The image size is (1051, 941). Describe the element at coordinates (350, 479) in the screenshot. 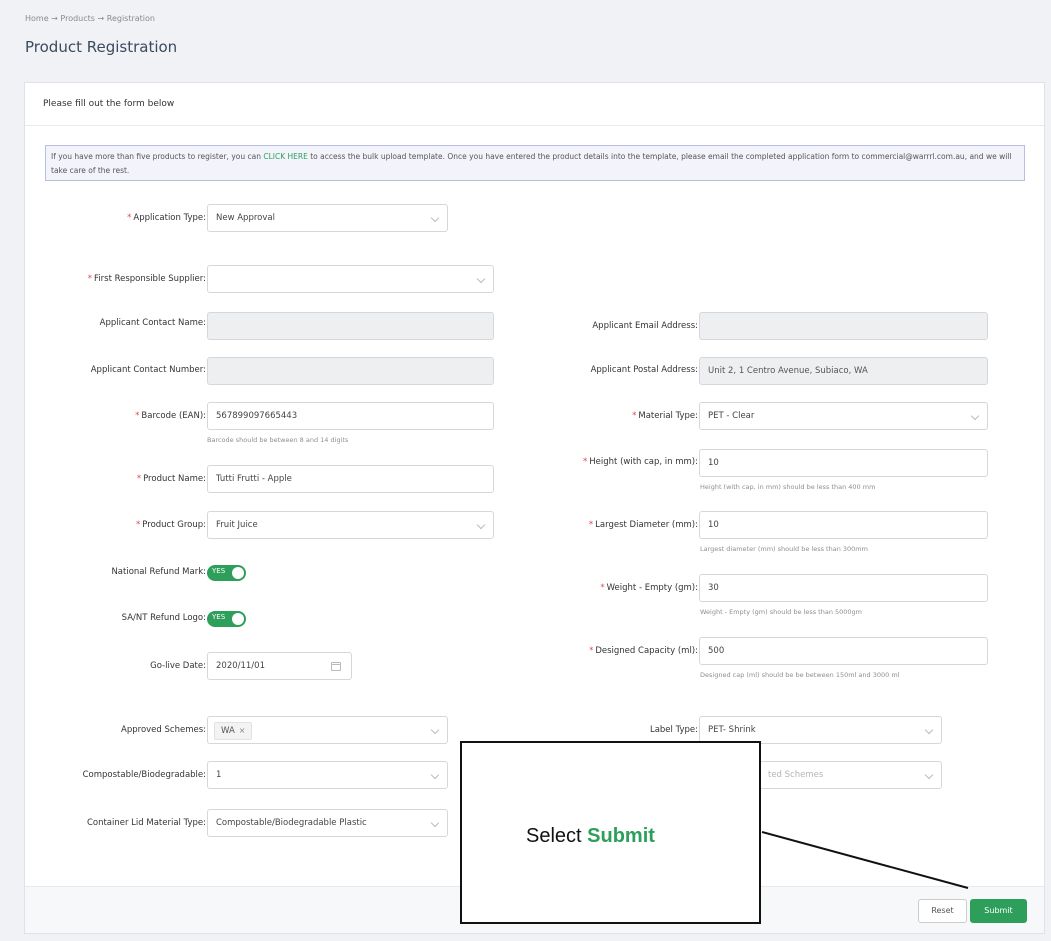

I see `product-name-input: Tutti Frutti - Apple` at that location.